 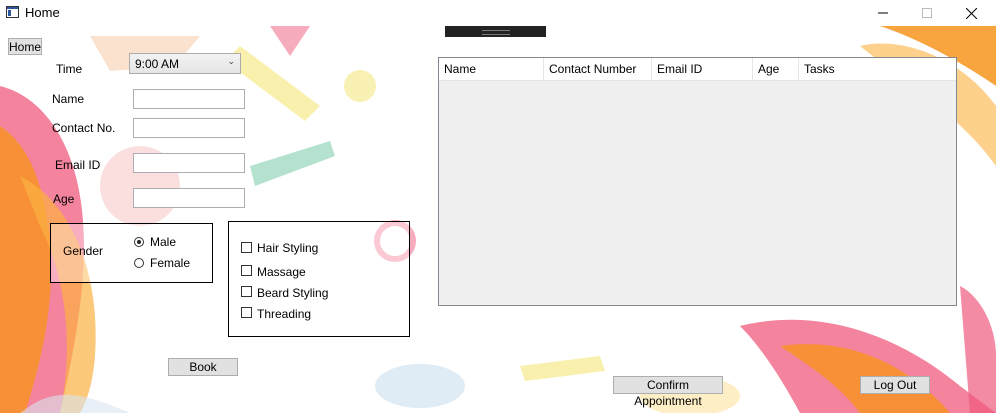 What do you see at coordinates (170, 263) in the screenshot?
I see `gender-female-label: Female` at bounding box center [170, 263].